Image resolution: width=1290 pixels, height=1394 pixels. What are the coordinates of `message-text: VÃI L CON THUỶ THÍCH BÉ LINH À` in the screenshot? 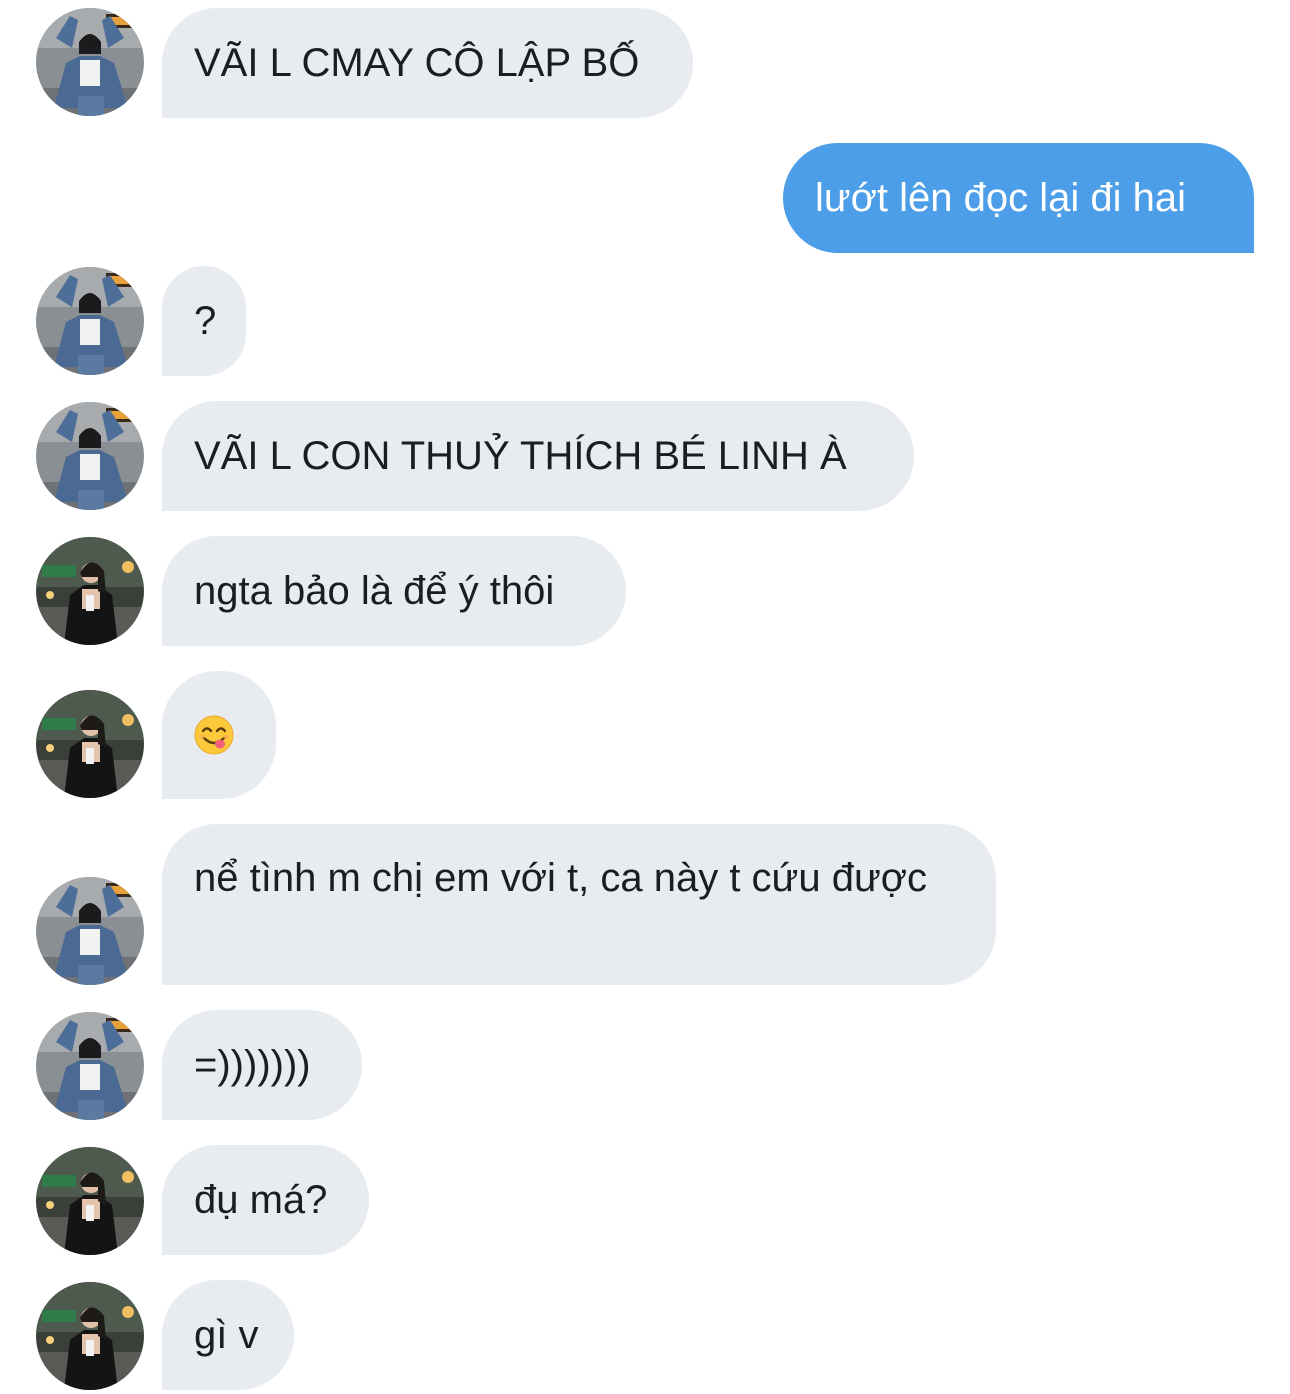 It's located at (520, 456).